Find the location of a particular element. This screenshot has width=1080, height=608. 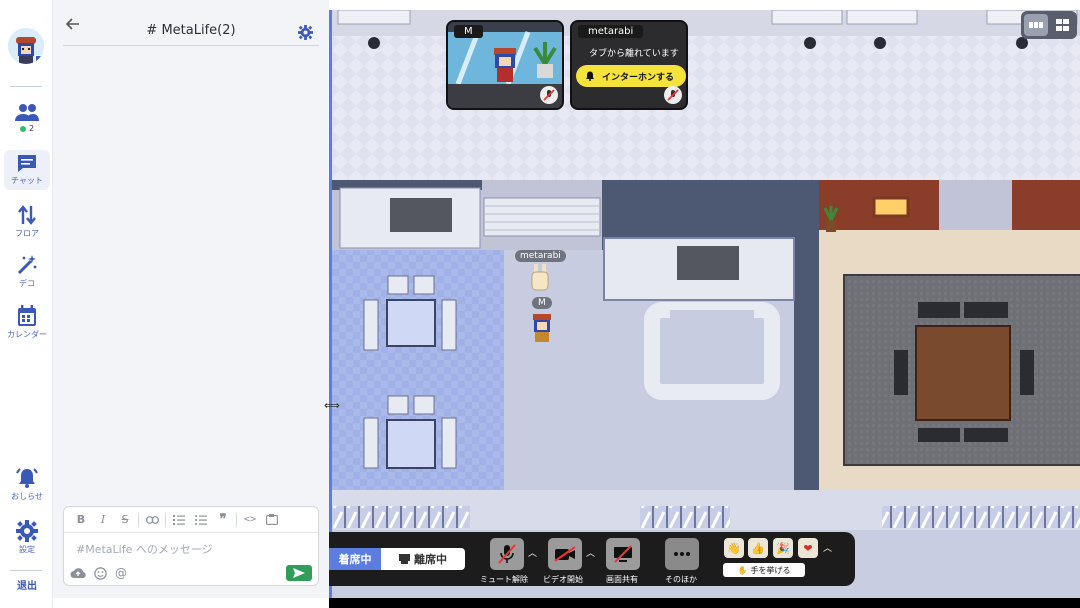

code-block-icon is located at coordinates (272, 519).